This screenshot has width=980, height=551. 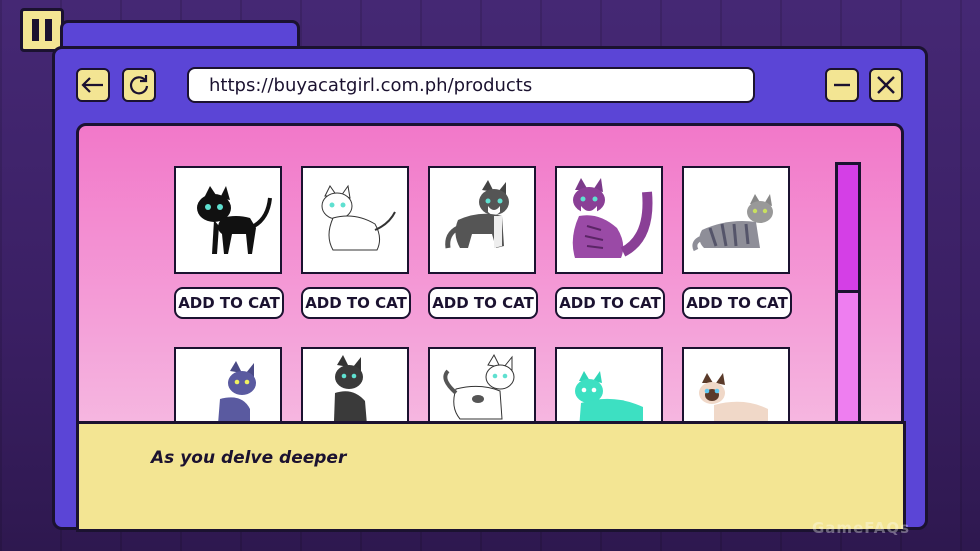 What do you see at coordinates (35, 30) in the screenshot?
I see `pause-icon` at bounding box center [35, 30].